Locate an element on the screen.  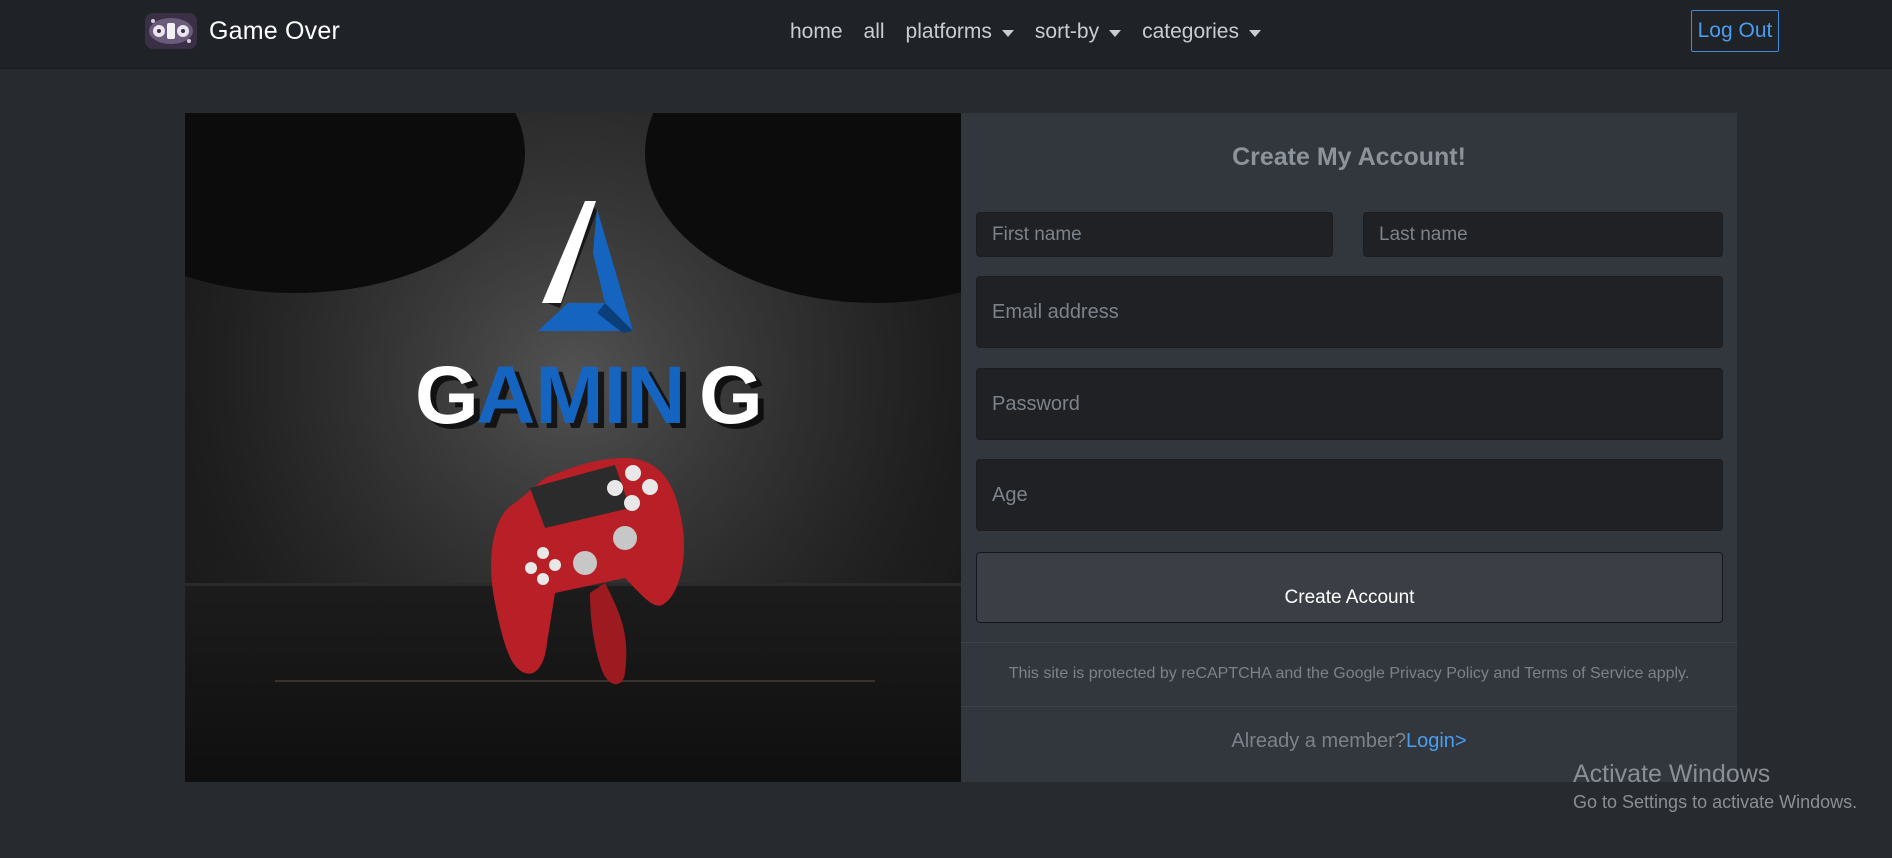
nav-dropdown-sort-by-label: sort-by is located at coordinates (1067, 31).